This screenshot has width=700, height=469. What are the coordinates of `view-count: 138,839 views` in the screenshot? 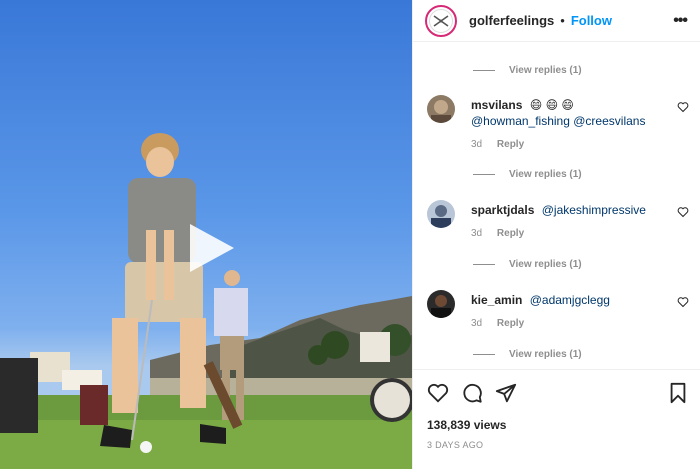 It's located at (466, 425).